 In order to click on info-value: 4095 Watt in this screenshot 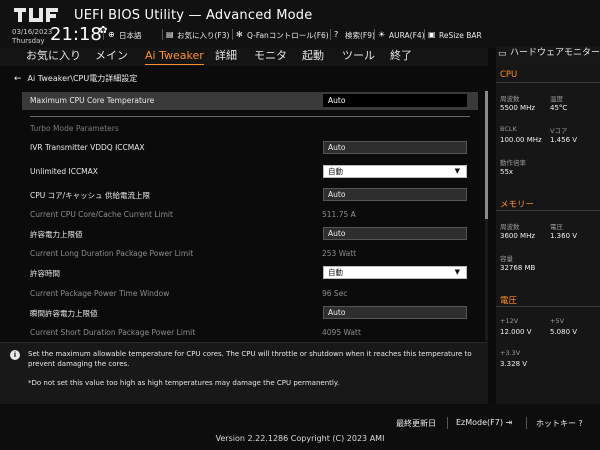, I will do `click(341, 332)`.